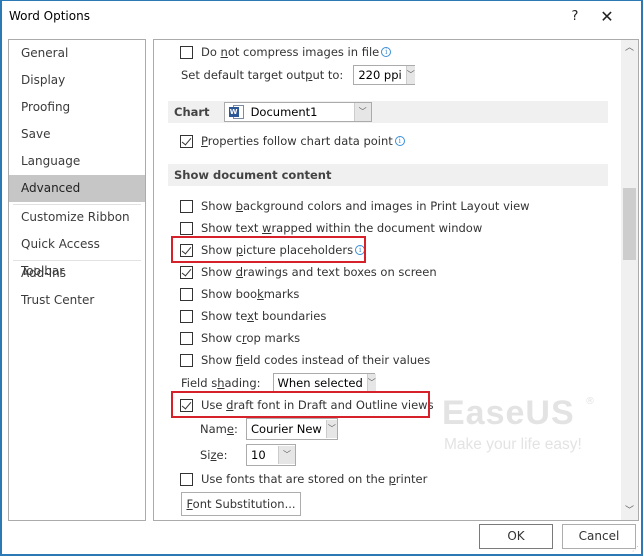  I want to click on field-shading-dropdown: When selected ﹀, so click(324, 383).